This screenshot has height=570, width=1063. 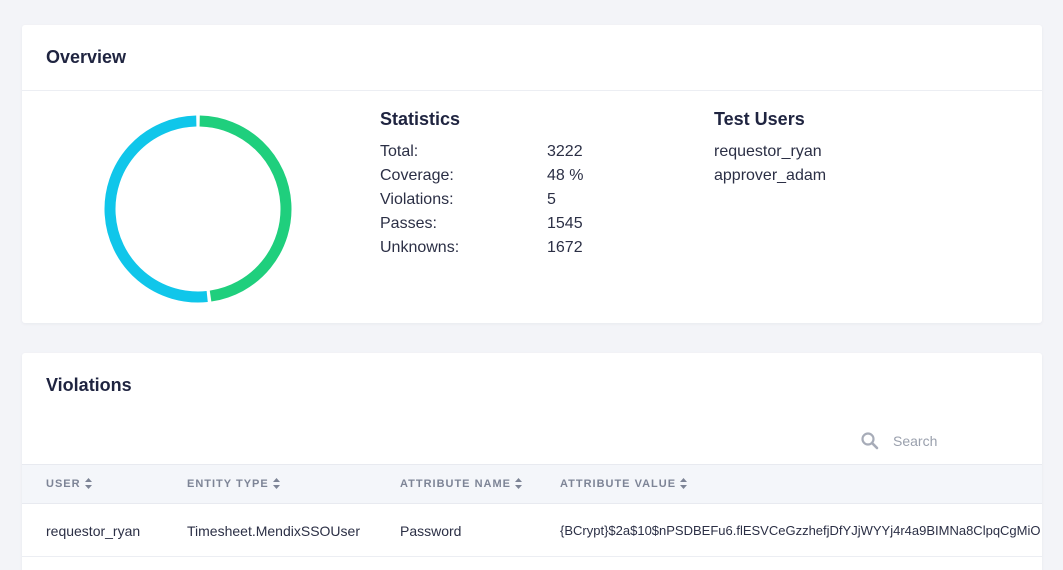 I want to click on search-box, so click(x=945, y=441).